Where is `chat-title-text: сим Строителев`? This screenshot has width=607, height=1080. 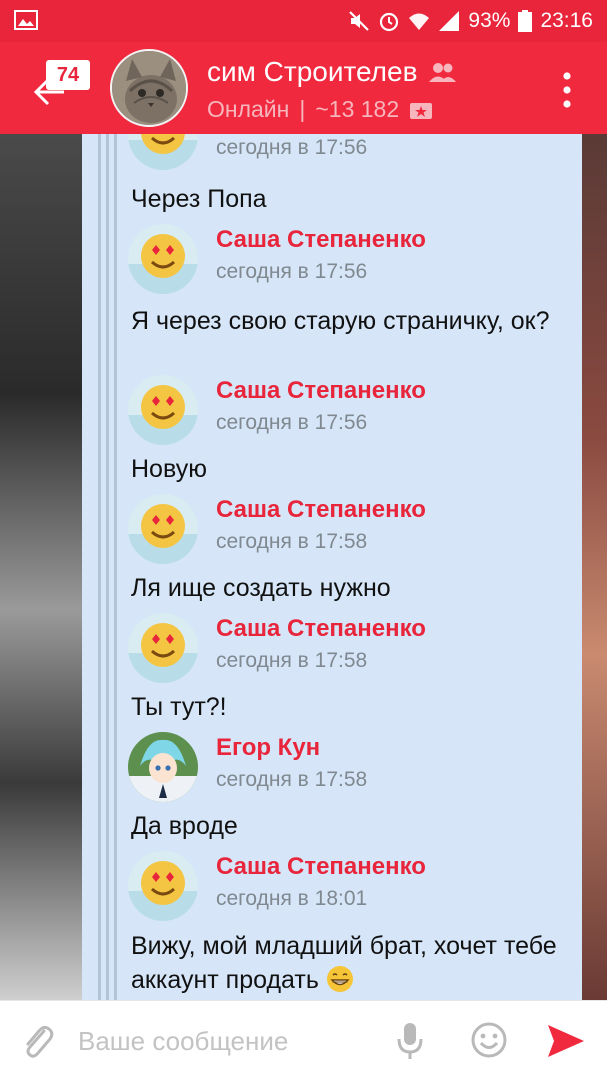 chat-title-text: сим Строителев is located at coordinates (312, 71).